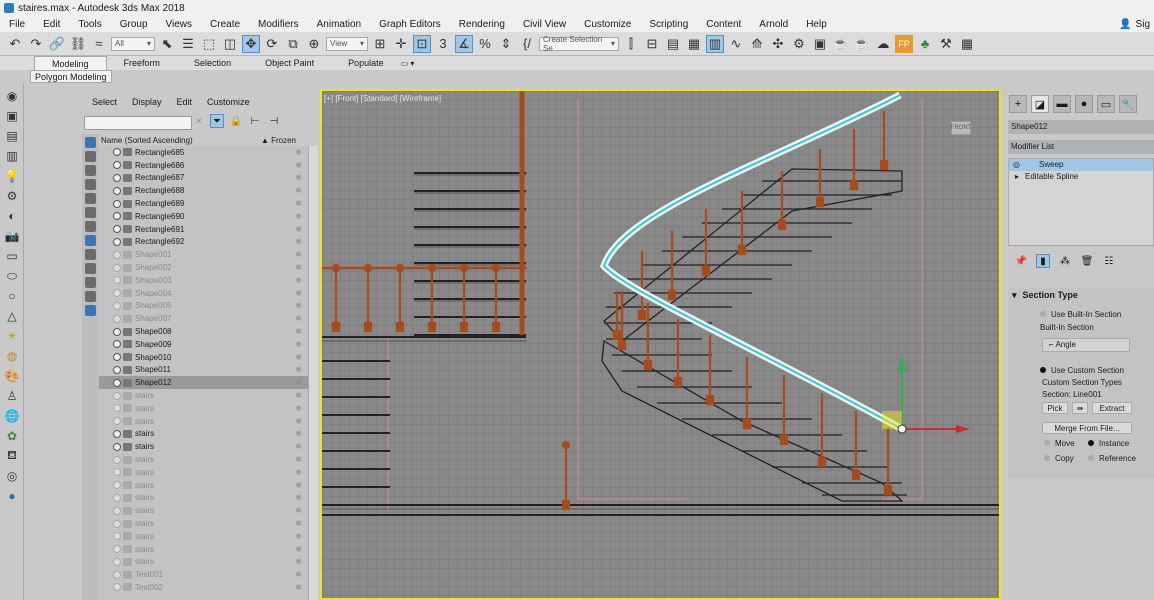 The height and width of the screenshot is (600, 1154). I want to click on camera-icon: 📷, so click(12, 236).